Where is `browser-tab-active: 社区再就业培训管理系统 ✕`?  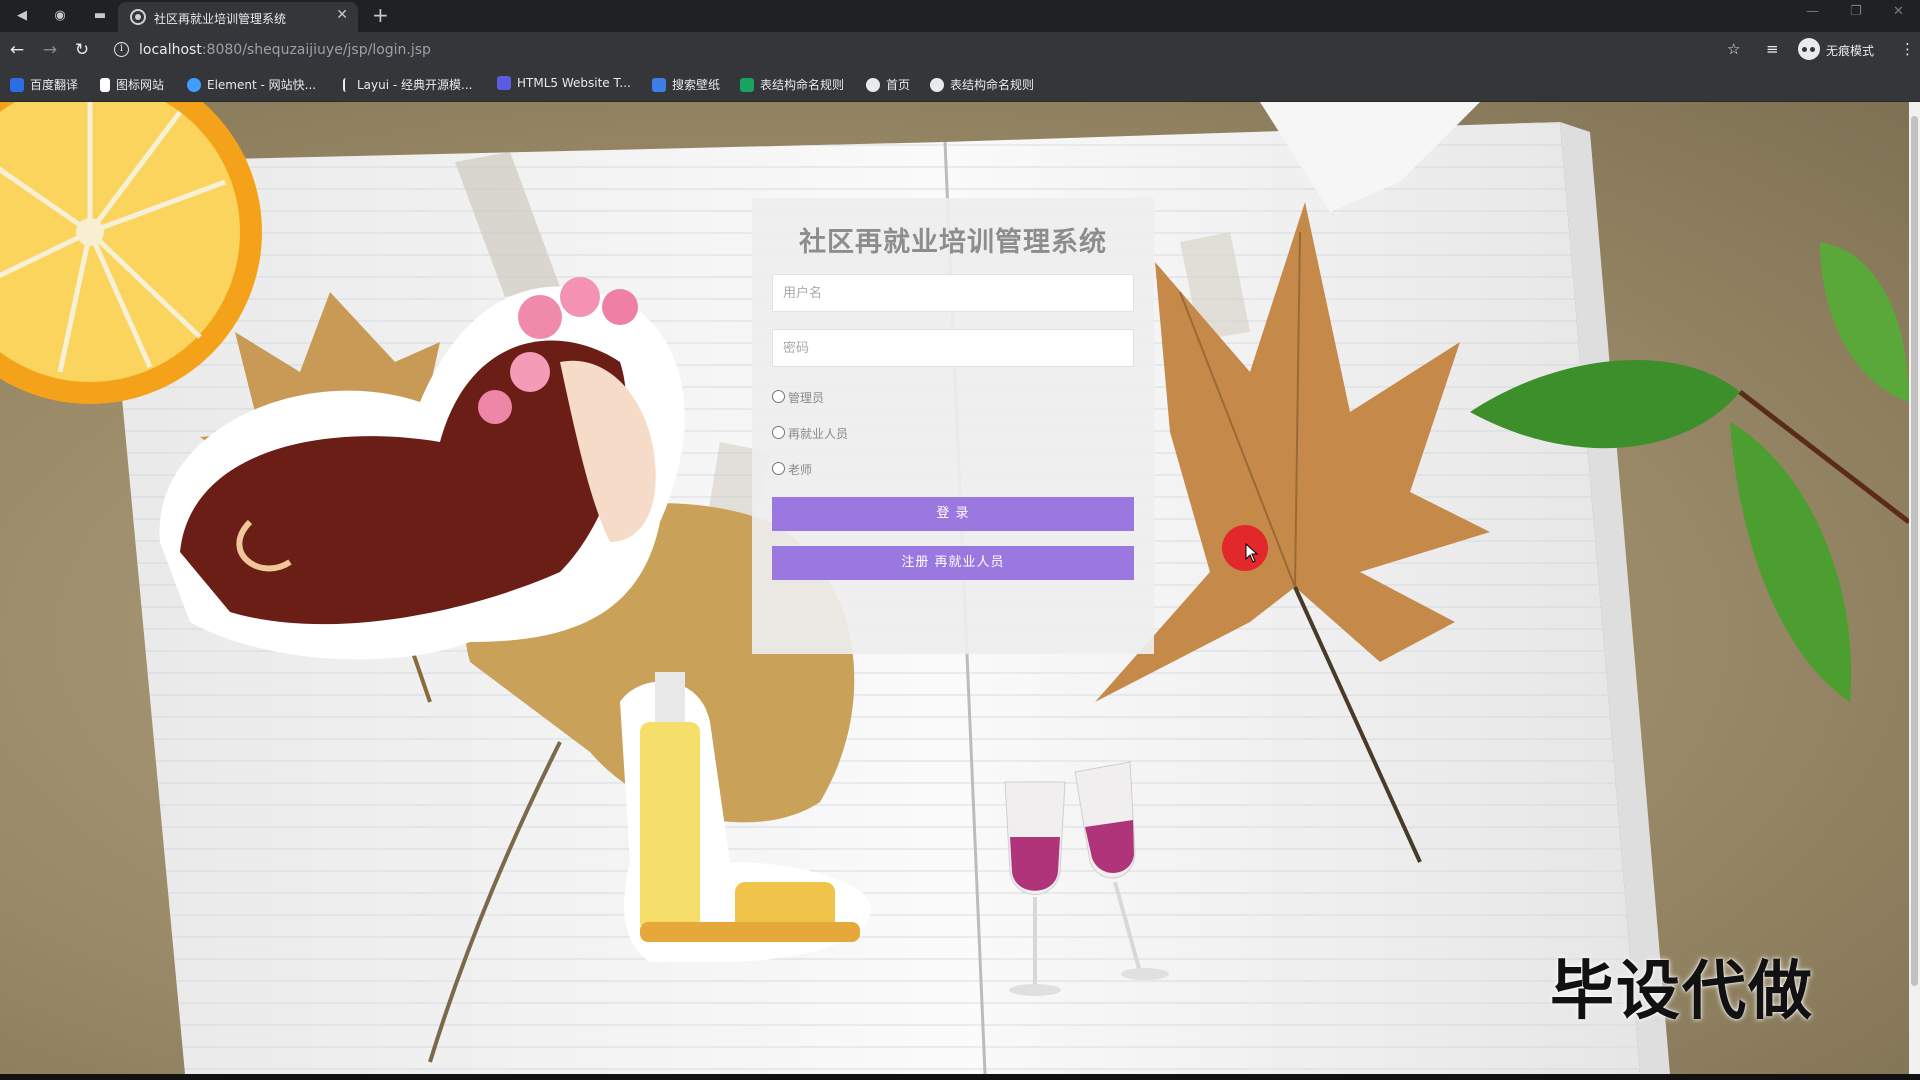 browser-tab-active: 社区再就业培训管理系统 ✕ is located at coordinates (238, 17).